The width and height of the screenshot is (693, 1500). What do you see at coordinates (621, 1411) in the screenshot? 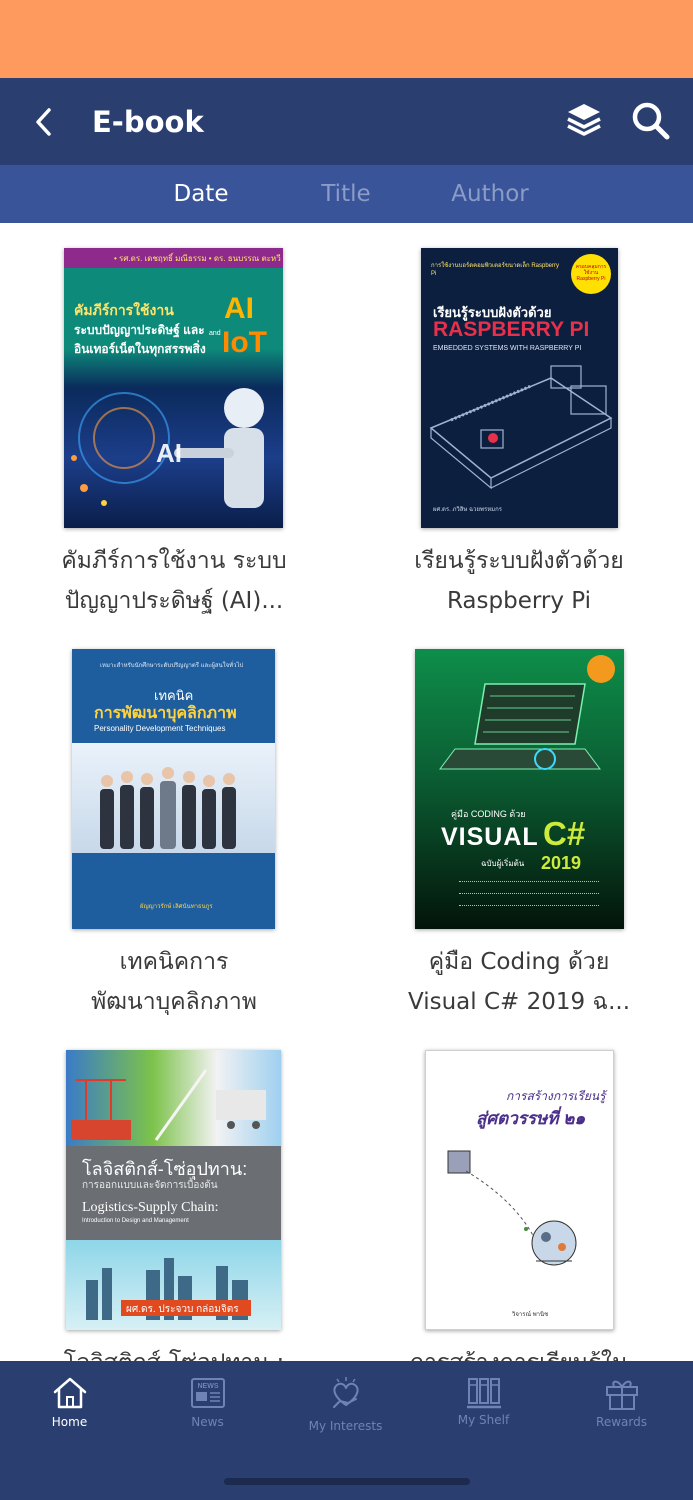
I see `nav-rewards: Rewards` at bounding box center [621, 1411].